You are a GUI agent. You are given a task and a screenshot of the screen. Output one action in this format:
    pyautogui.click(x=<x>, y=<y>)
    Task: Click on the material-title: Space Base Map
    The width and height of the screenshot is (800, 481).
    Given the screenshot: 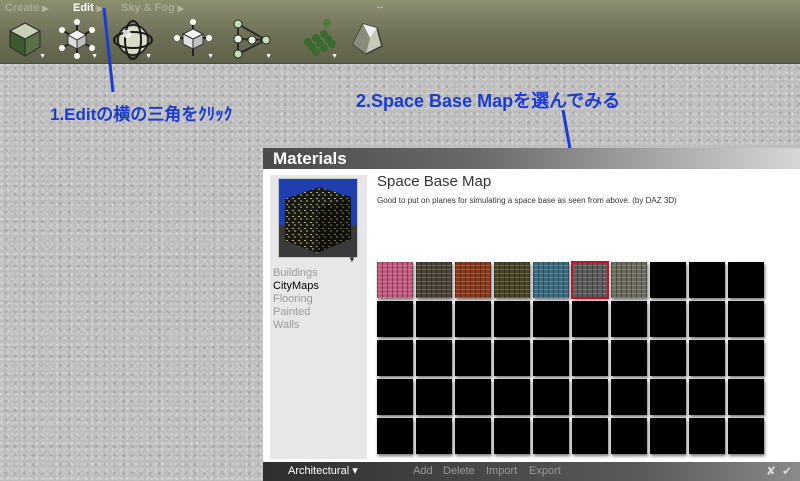 What is the action you would take?
    pyautogui.click(x=434, y=181)
    